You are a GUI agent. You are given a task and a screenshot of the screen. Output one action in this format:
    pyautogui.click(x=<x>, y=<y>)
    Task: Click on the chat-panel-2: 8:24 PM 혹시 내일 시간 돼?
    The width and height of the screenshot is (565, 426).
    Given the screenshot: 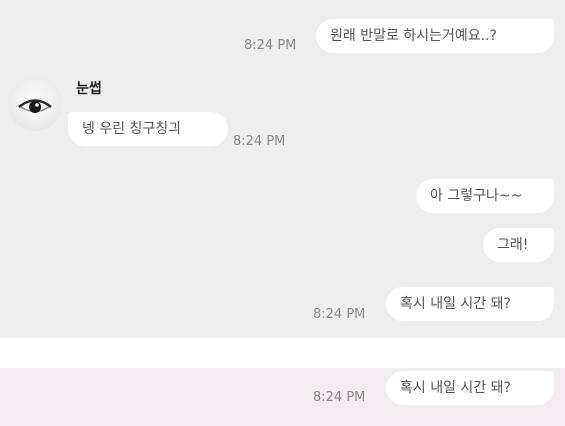 What is the action you would take?
    pyautogui.click(x=282, y=397)
    